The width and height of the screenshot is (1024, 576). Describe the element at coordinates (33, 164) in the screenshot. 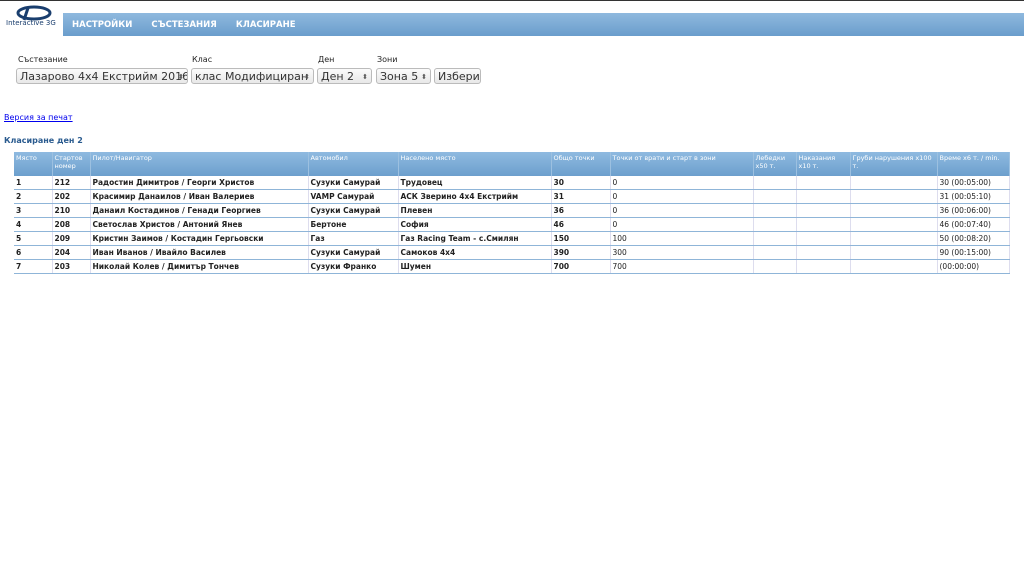

I see `column-header: Място` at that location.